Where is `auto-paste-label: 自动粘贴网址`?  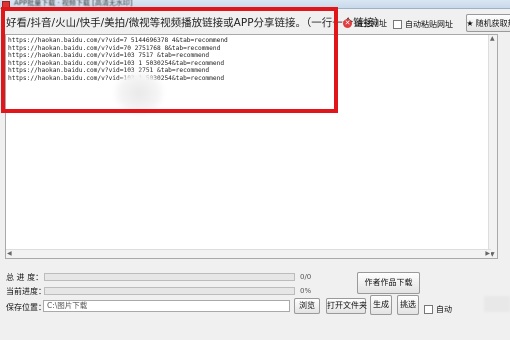 auto-paste-label: 自动粘贴网址 is located at coordinates (429, 24).